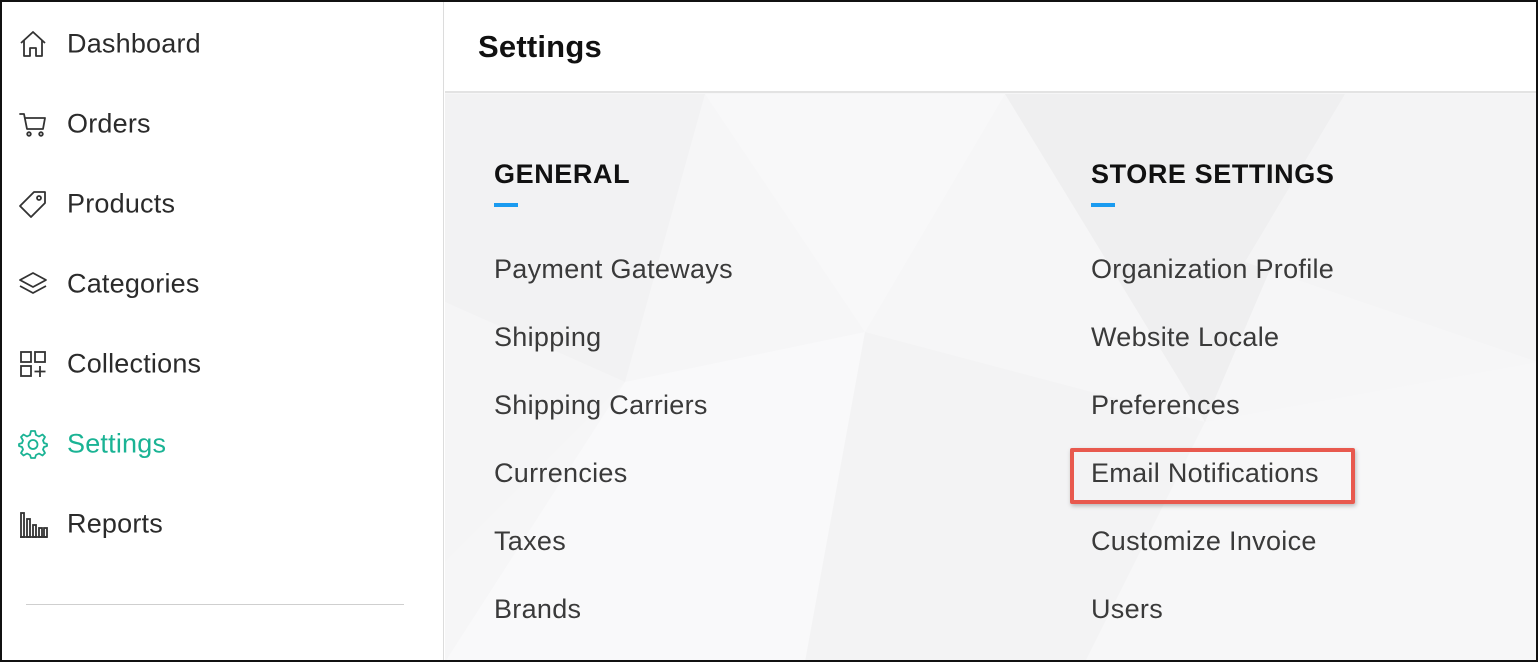 This screenshot has height=662, width=1538. I want to click on sidebar-item-orders: Orders, so click(222, 124).